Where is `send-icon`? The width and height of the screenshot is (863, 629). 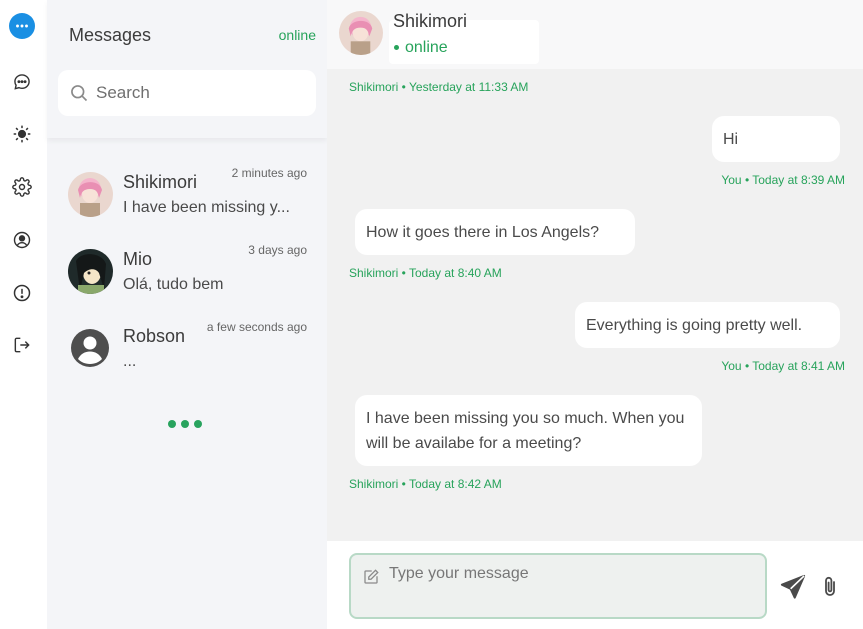
send-icon is located at coordinates (793, 587).